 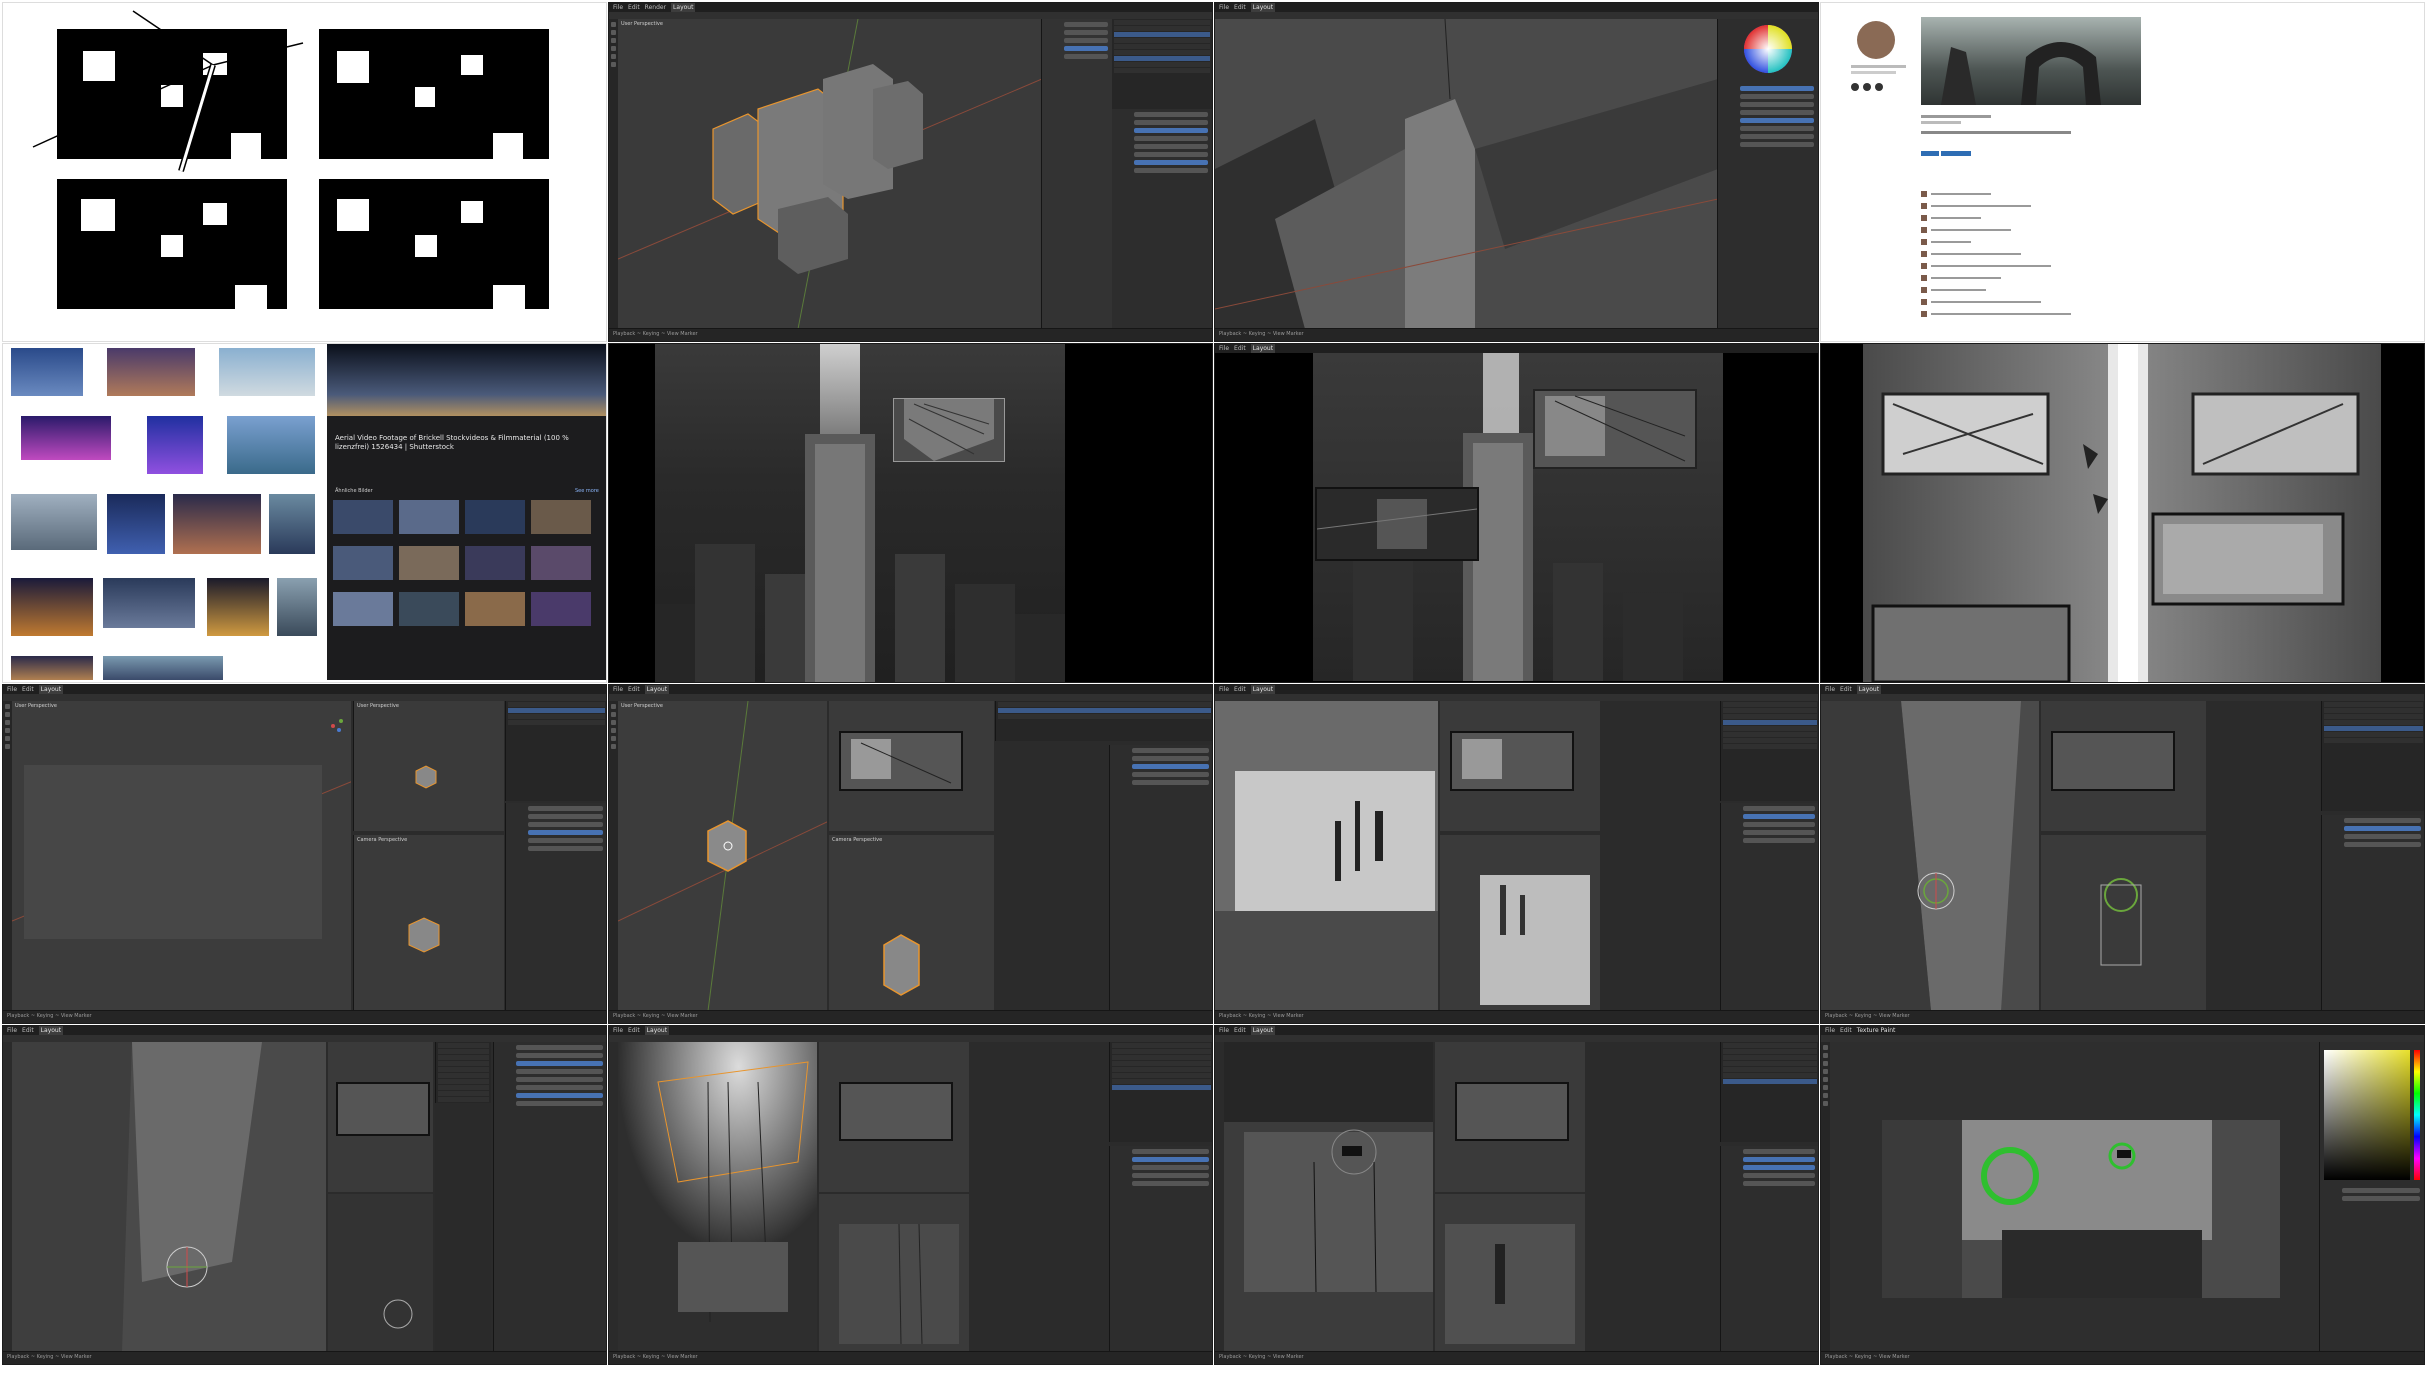 I want to click on rotate-icon, so click(x=613, y=48).